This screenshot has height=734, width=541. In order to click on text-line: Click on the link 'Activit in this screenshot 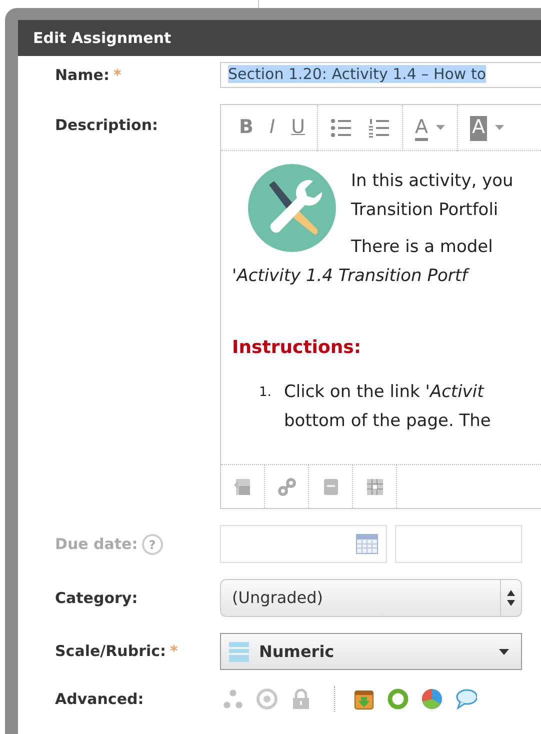, I will do `click(385, 392)`.